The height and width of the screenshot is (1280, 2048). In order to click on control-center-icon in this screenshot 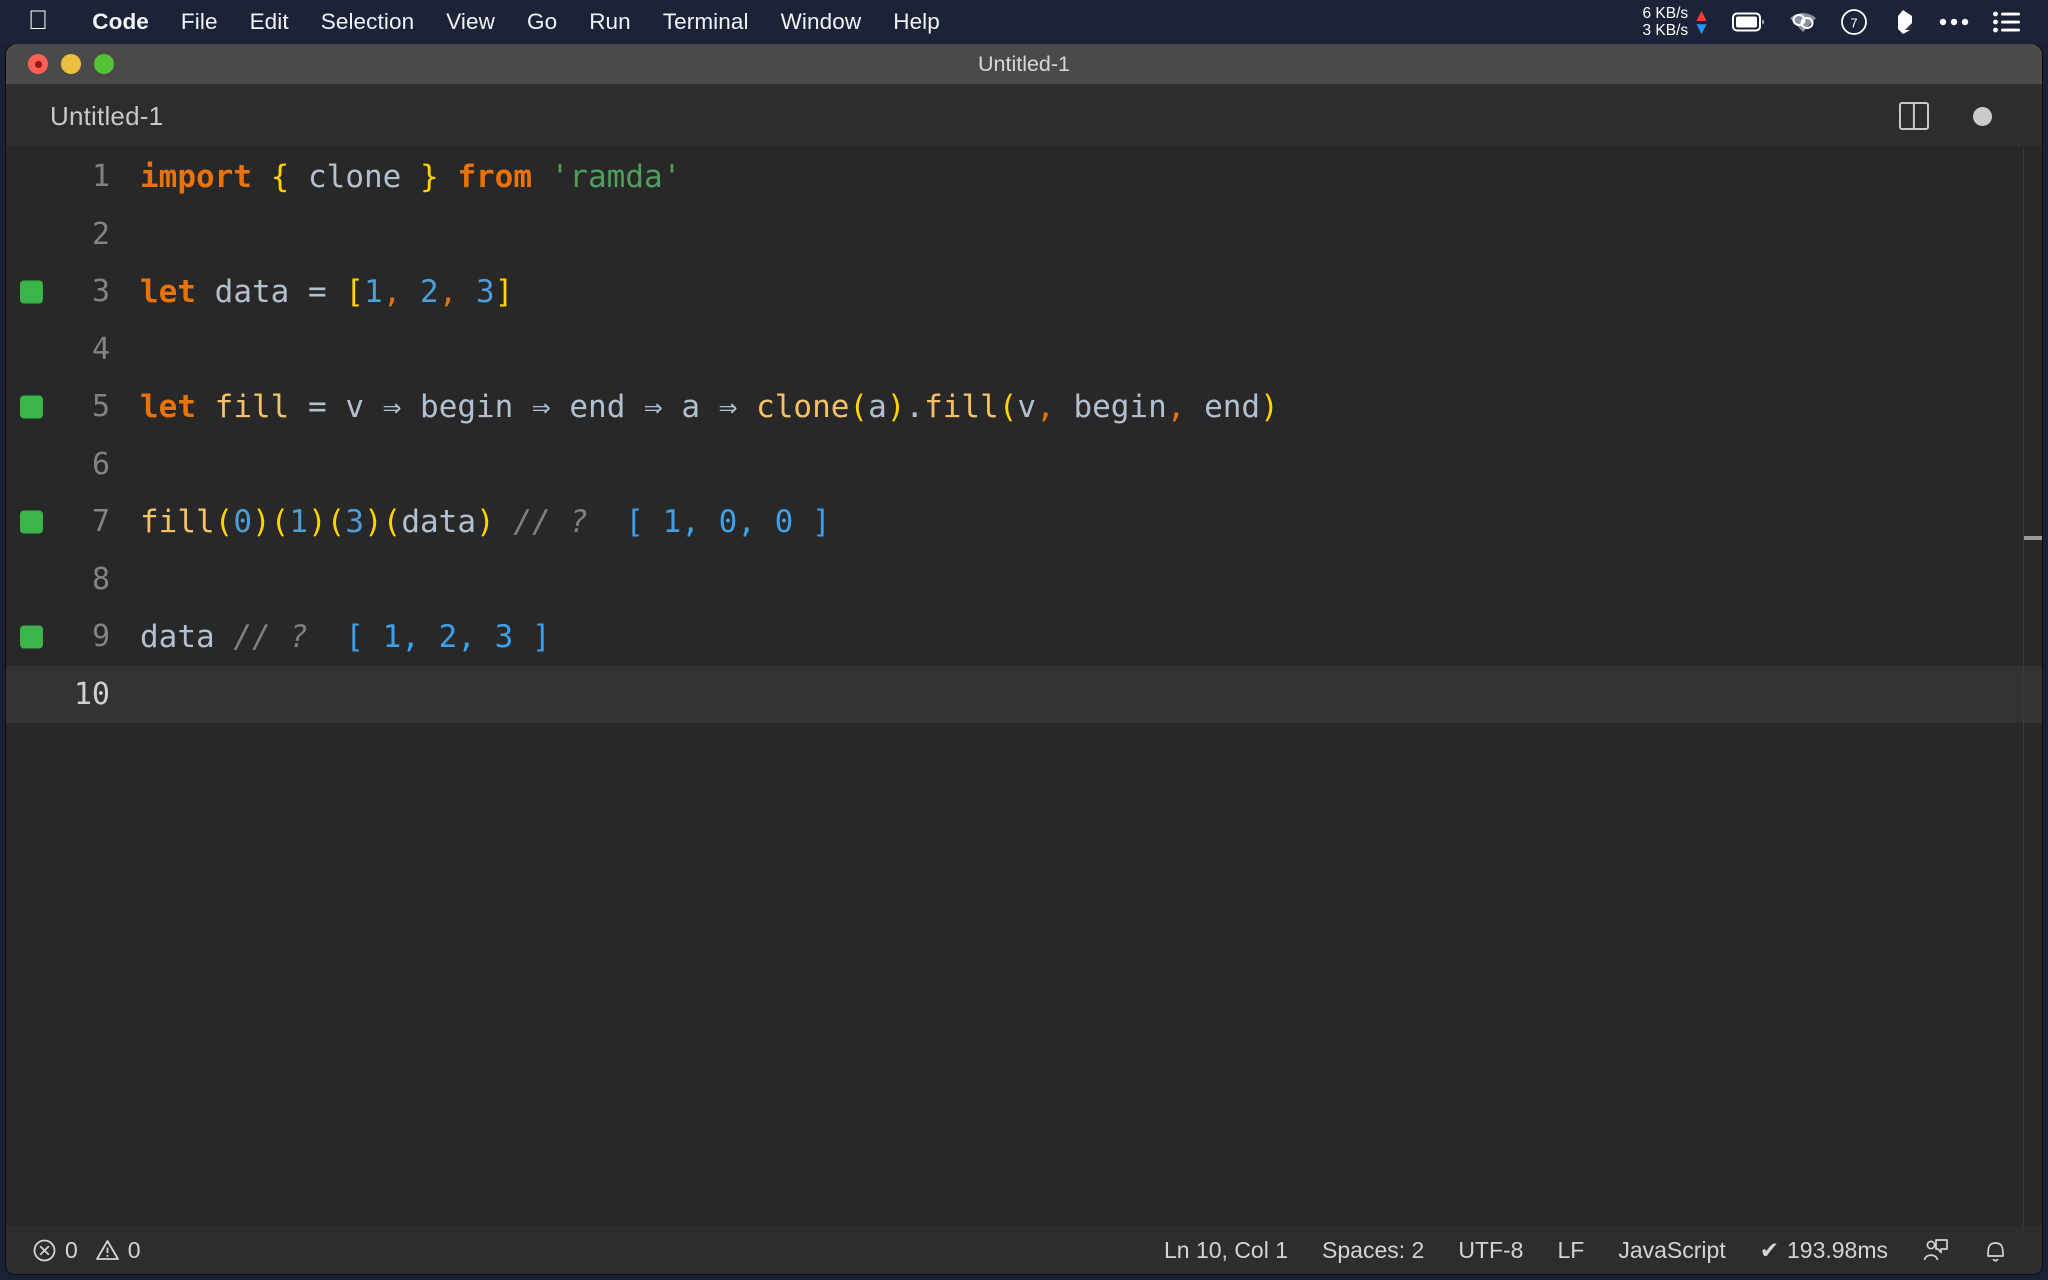, I will do `click(2007, 22)`.